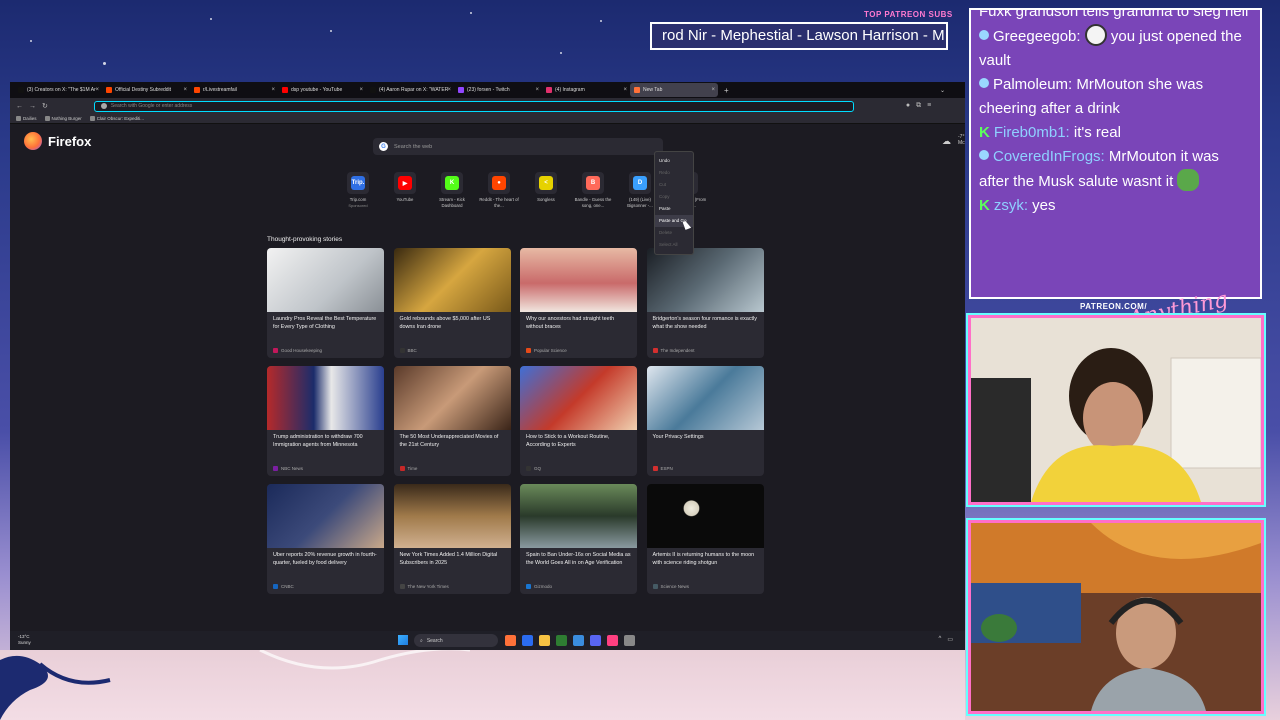 Image resolution: width=1280 pixels, height=720 pixels. Describe the element at coordinates (674, 161) in the screenshot. I see `context-menu-item: Undo` at that location.